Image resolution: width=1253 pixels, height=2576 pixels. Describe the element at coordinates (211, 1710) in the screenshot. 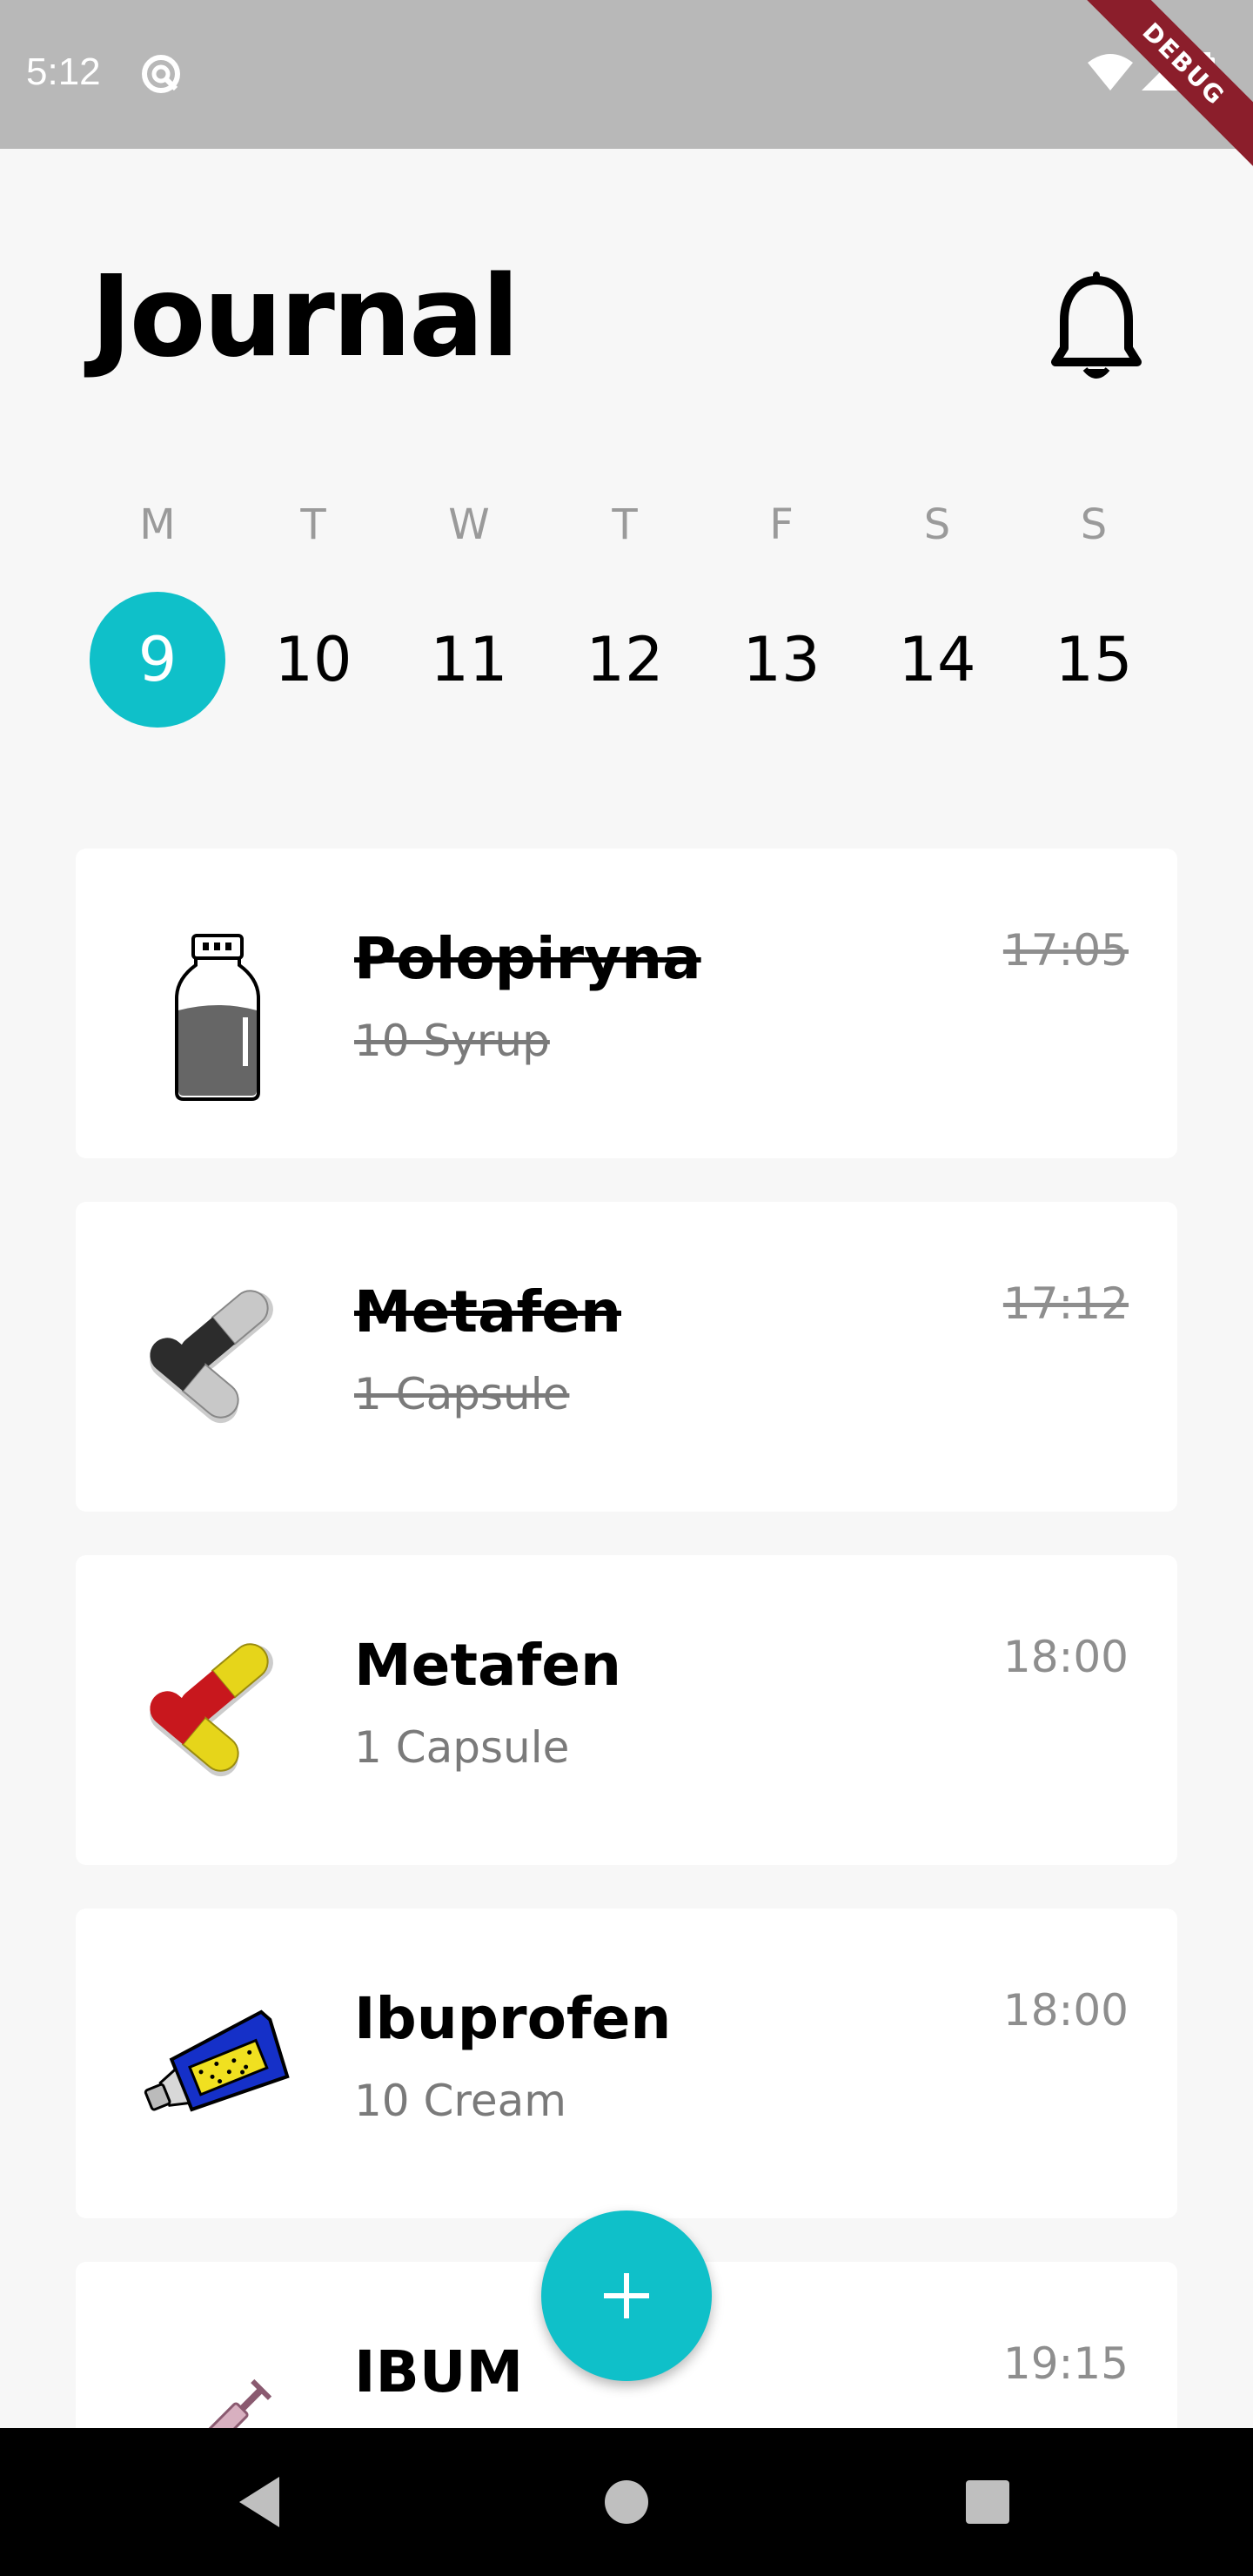

I see `red-yellow-capsules-icon` at that location.